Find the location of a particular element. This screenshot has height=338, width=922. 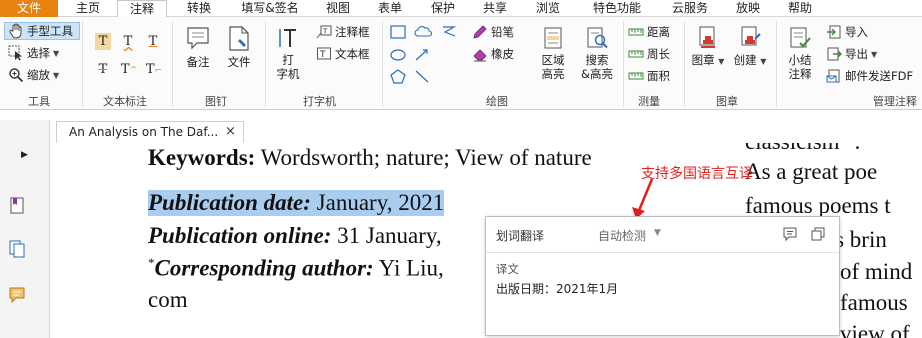

corresponding-author-value: Yi Liu, is located at coordinates (408, 268).